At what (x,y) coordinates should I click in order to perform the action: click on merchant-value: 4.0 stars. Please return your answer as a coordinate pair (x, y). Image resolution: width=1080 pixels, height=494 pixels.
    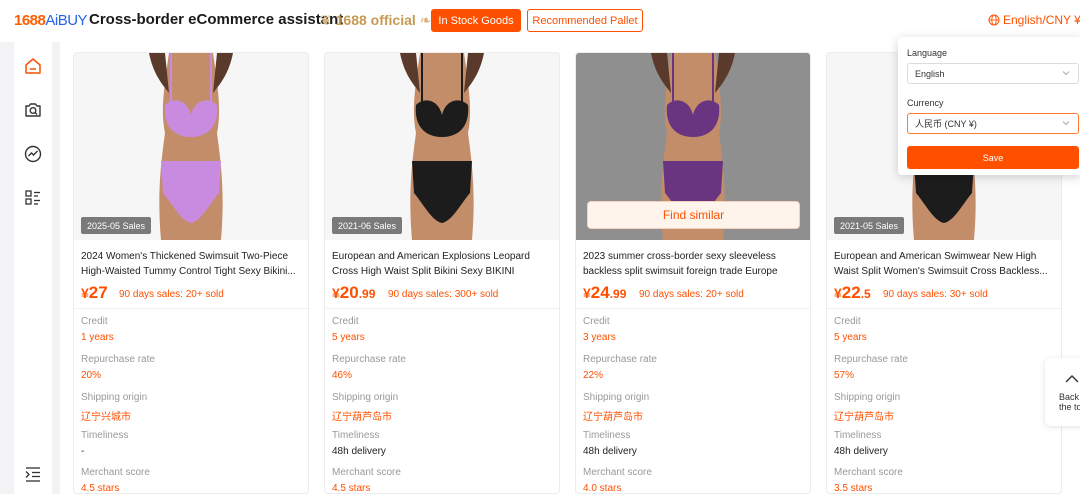
    Looking at the image, I should click on (602, 488).